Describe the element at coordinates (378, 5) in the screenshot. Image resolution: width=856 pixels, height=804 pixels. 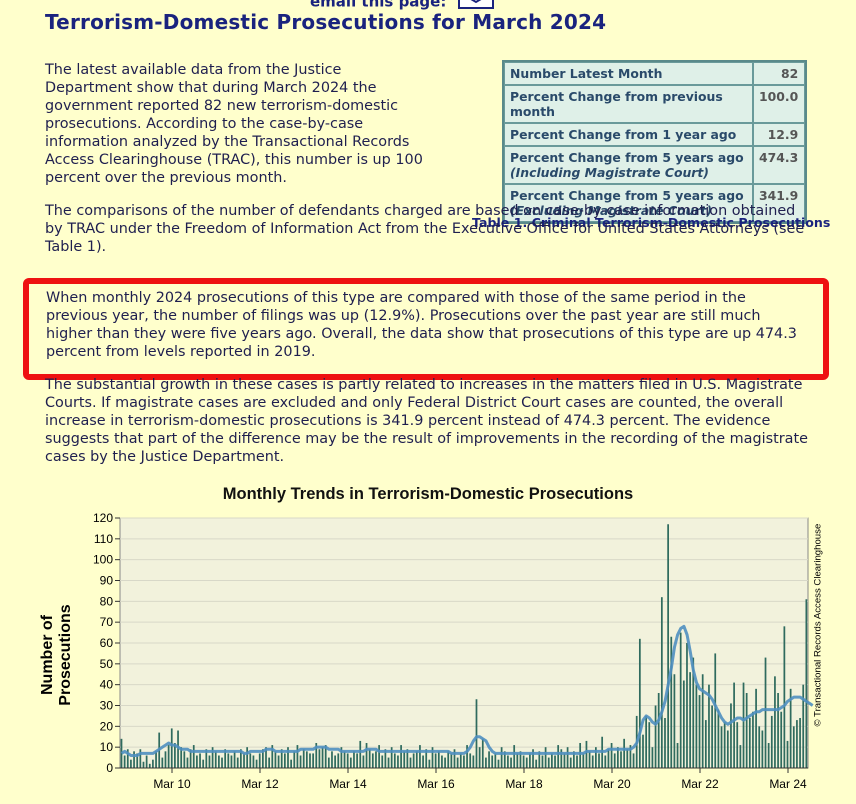
I see `email-link-label: email this page:` at that location.